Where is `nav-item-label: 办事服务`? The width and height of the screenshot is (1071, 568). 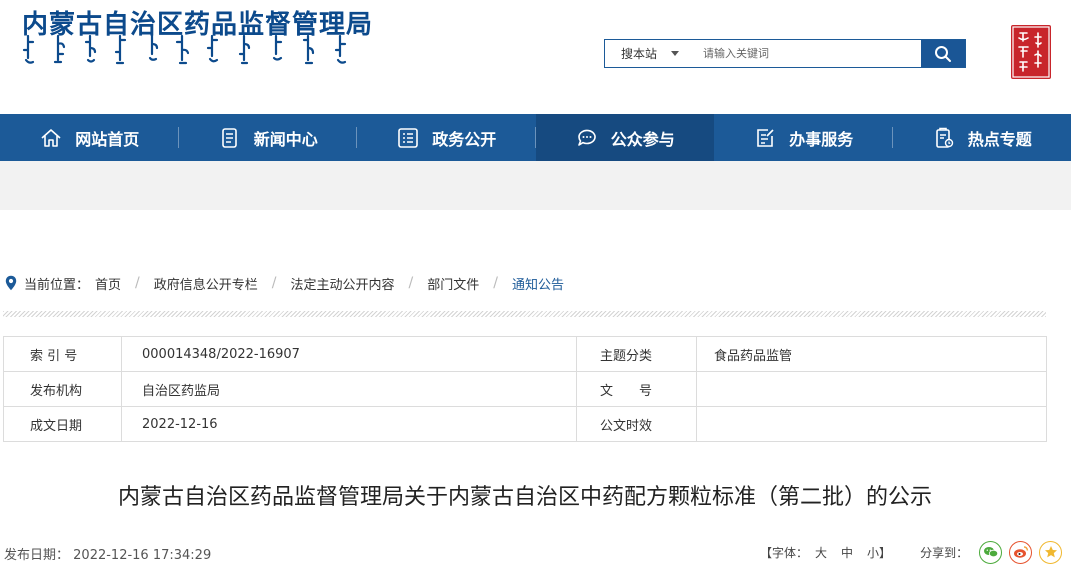
nav-item-label: 办事服务 is located at coordinates (821, 139).